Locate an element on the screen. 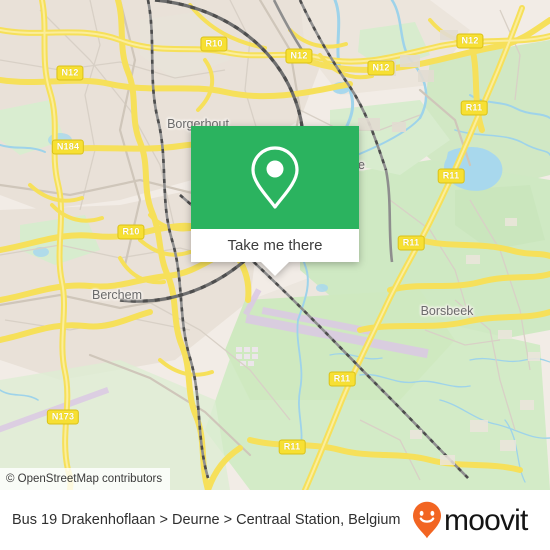  attribution-text: © OpenStreetMap contributors is located at coordinates (84, 479).